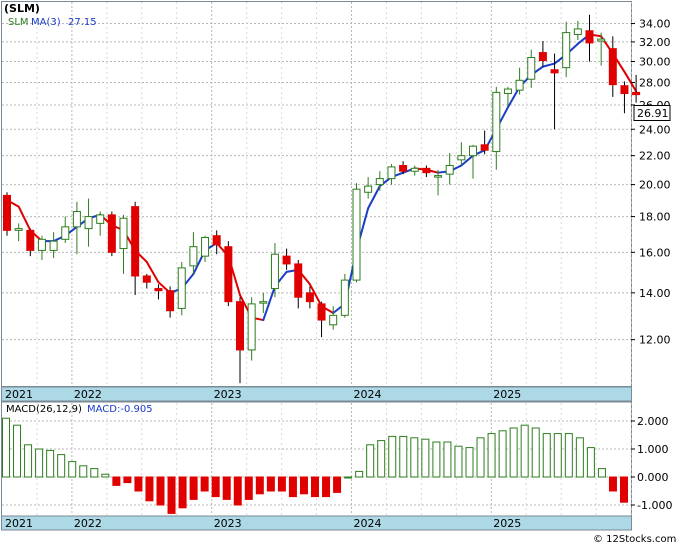 The height and width of the screenshot is (546, 680). I want to click on price-tick-label: 22.00, so click(655, 156).